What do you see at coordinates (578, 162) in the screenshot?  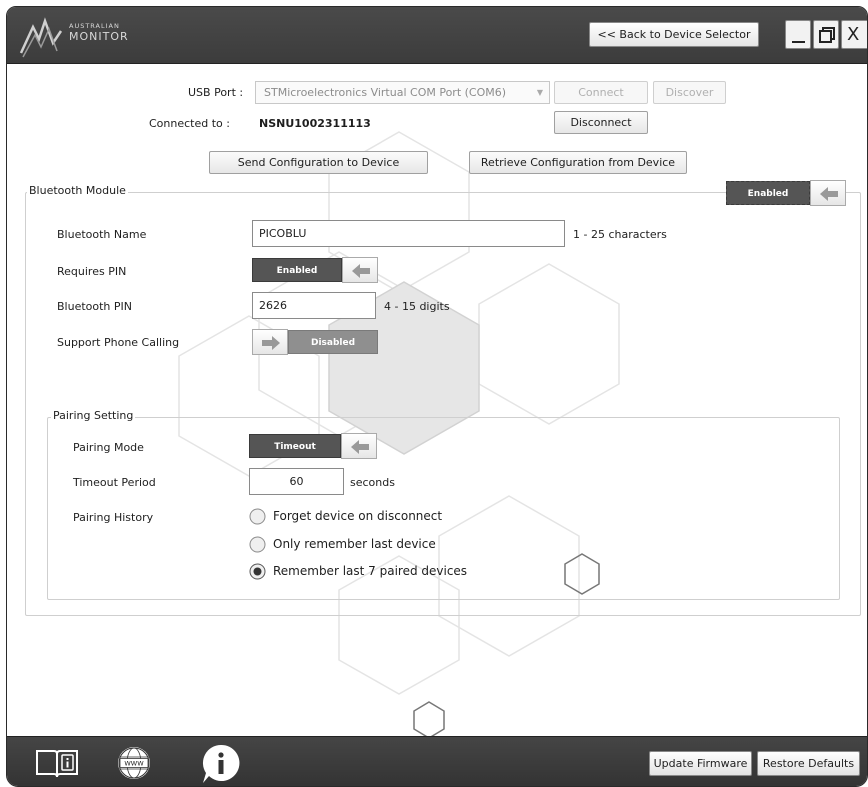 I see `retrieve-configuration-button: Retrieve Configuration from Device` at bounding box center [578, 162].